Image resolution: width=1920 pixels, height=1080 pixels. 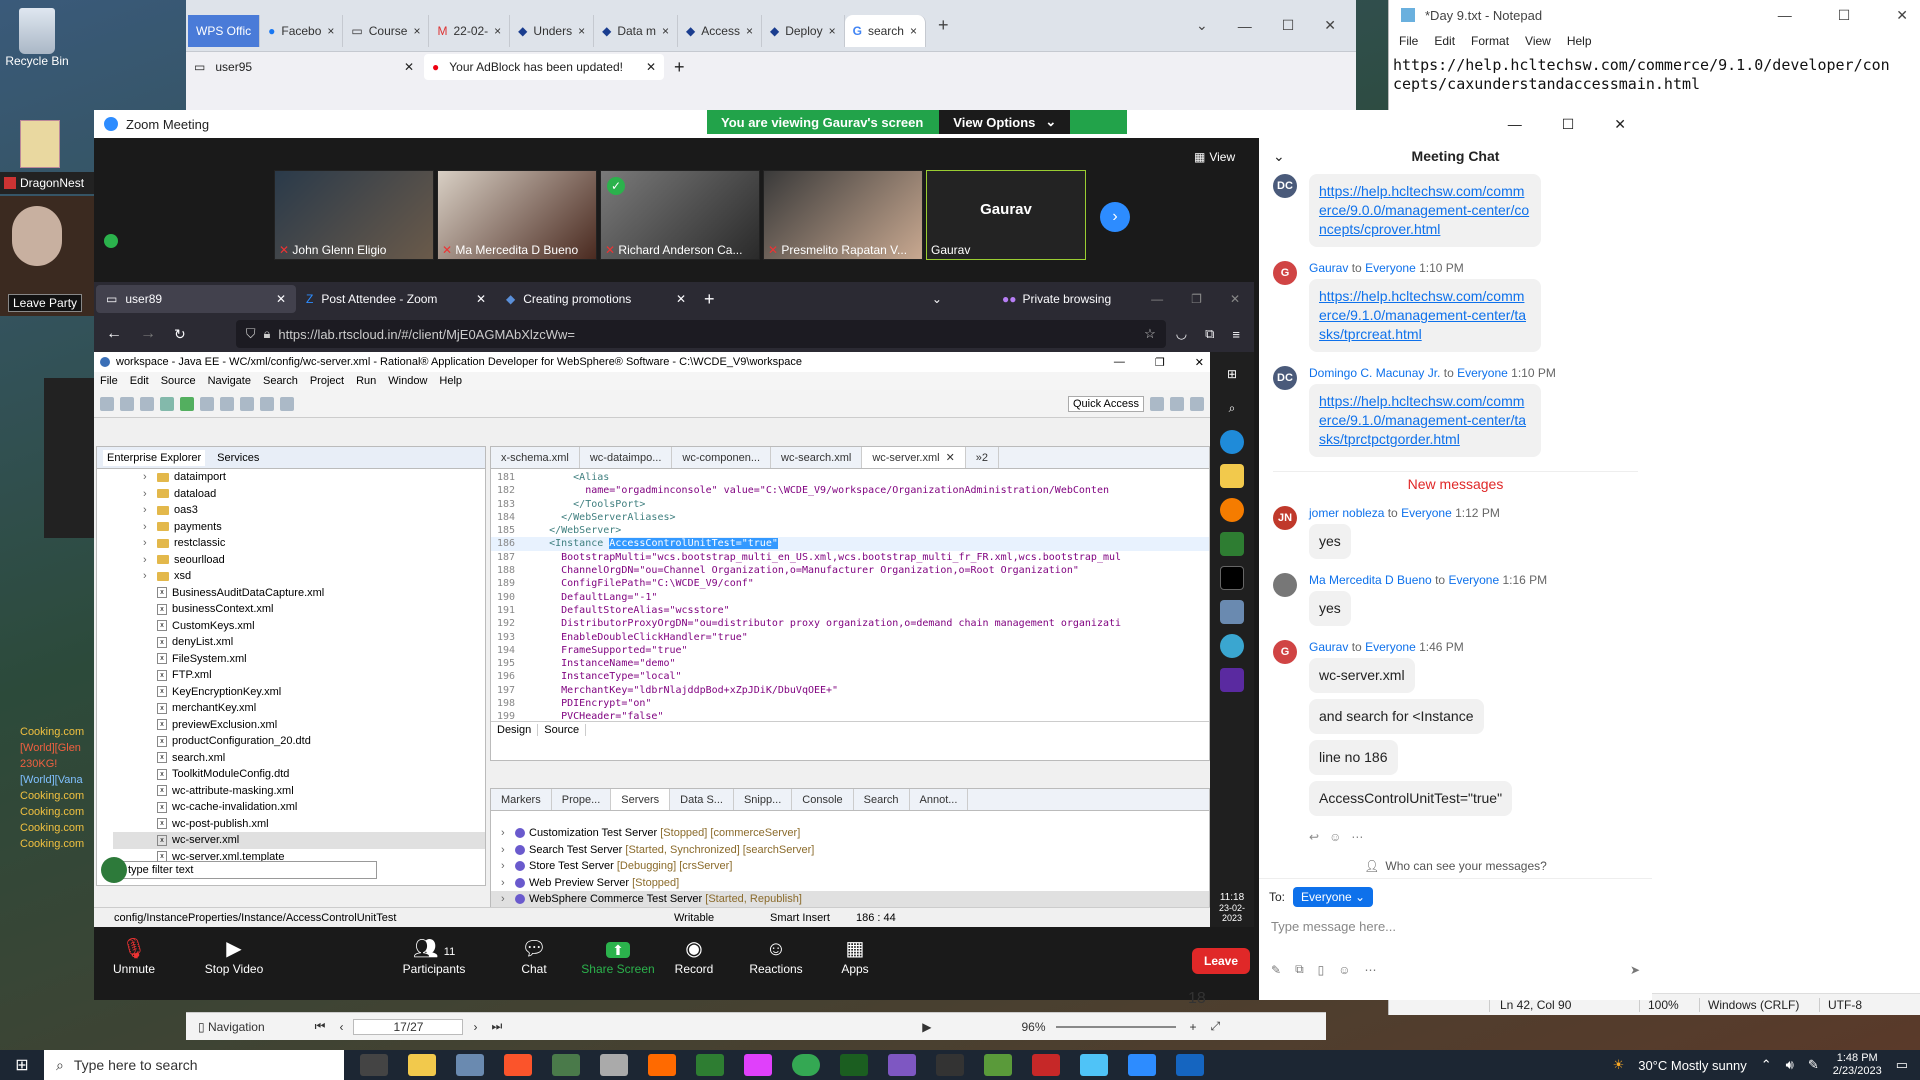 What do you see at coordinates (1142, 1065) in the screenshot?
I see `zoom-icon` at bounding box center [1142, 1065].